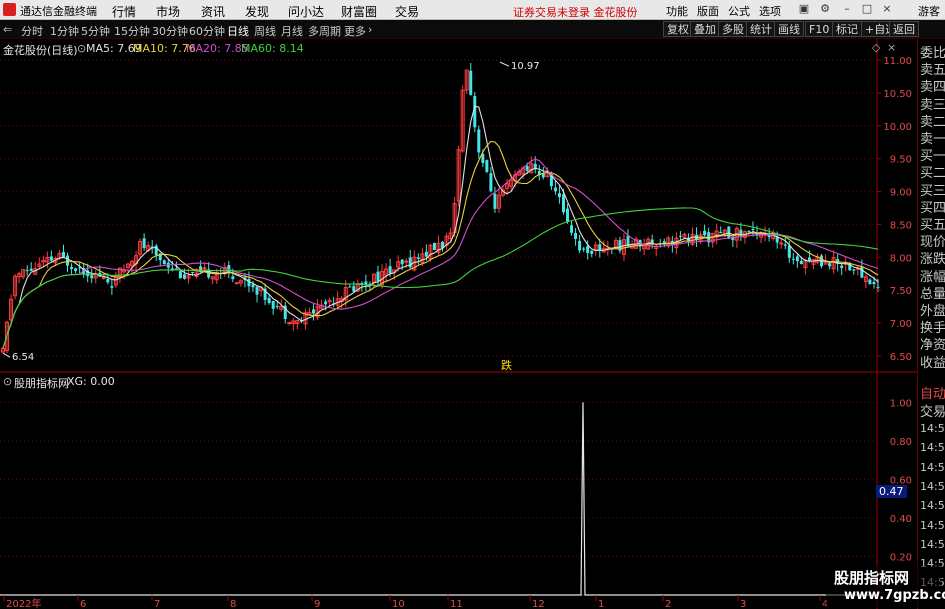  Describe the element at coordinates (601, 604) in the screenshot. I see `date-tick-label: 1` at that location.